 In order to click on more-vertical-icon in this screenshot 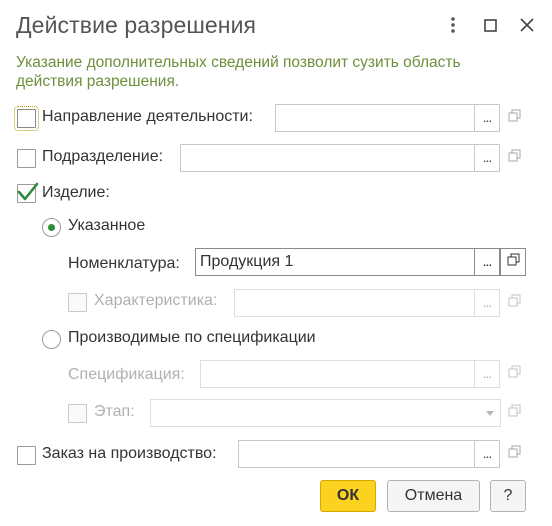, I will do `click(453, 25)`.